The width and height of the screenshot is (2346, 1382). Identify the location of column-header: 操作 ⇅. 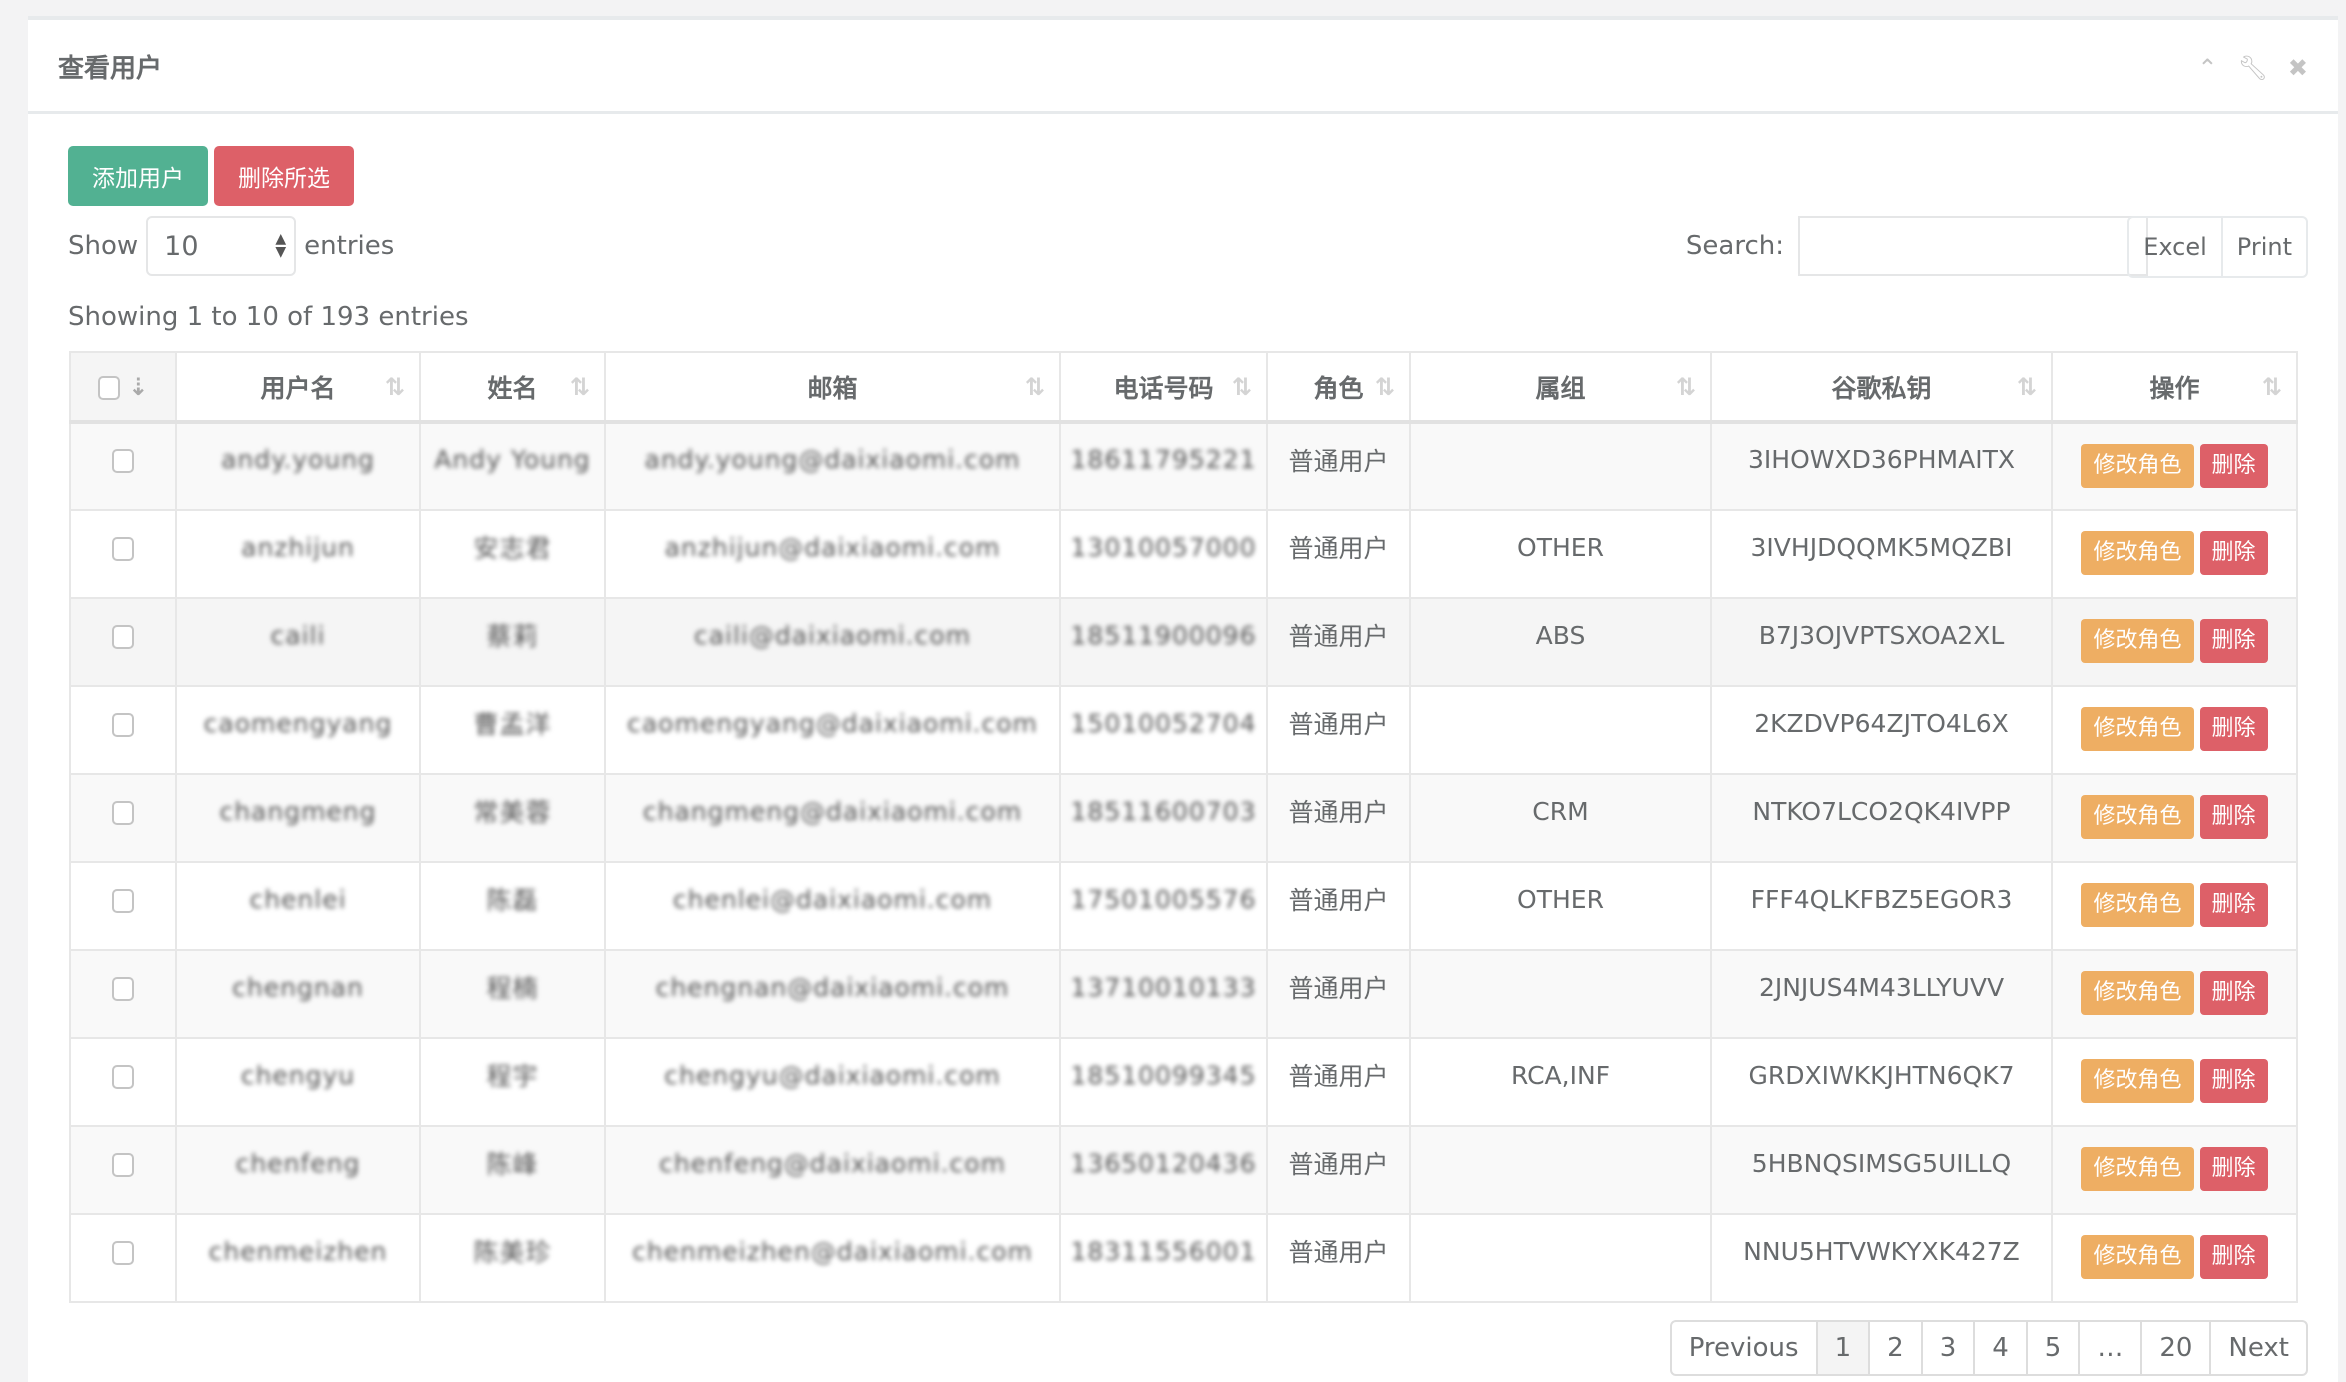
(2174, 387).